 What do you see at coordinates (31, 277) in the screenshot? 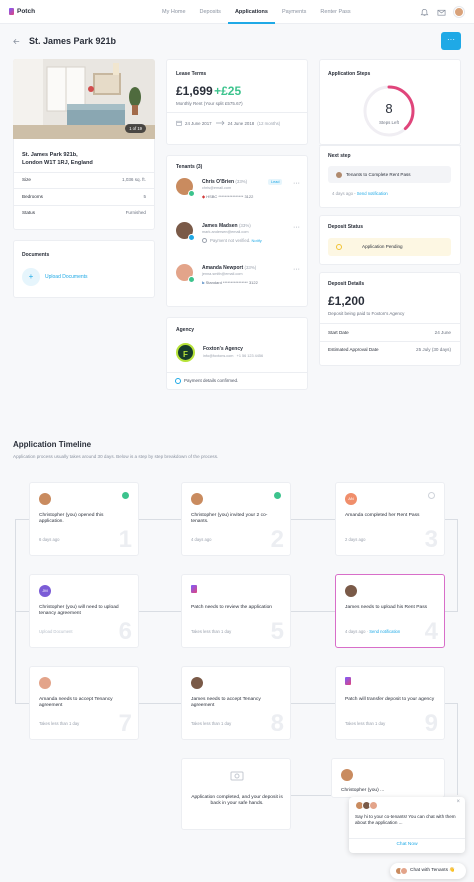
I see `plus-icon: +` at bounding box center [31, 277].